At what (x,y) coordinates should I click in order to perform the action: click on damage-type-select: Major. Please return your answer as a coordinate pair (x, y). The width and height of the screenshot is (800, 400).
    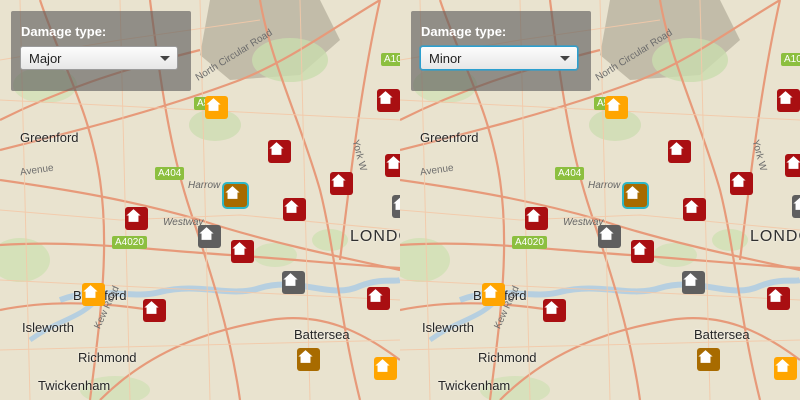
    Looking at the image, I should click on (99, 58).